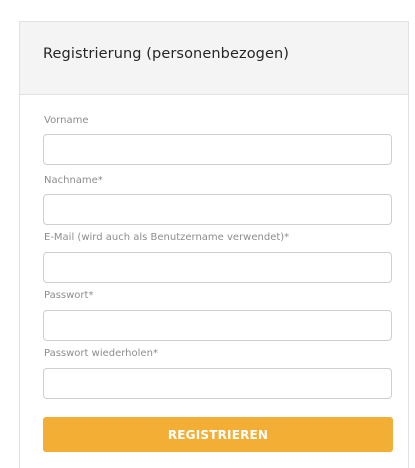 The height and width of the screenshot is (468, 415). What do you see at coordinates (101, 353) in the screenshot?
I see `password-repeat-label: Passwort wiederholen*` at bounding box center [101, 353].